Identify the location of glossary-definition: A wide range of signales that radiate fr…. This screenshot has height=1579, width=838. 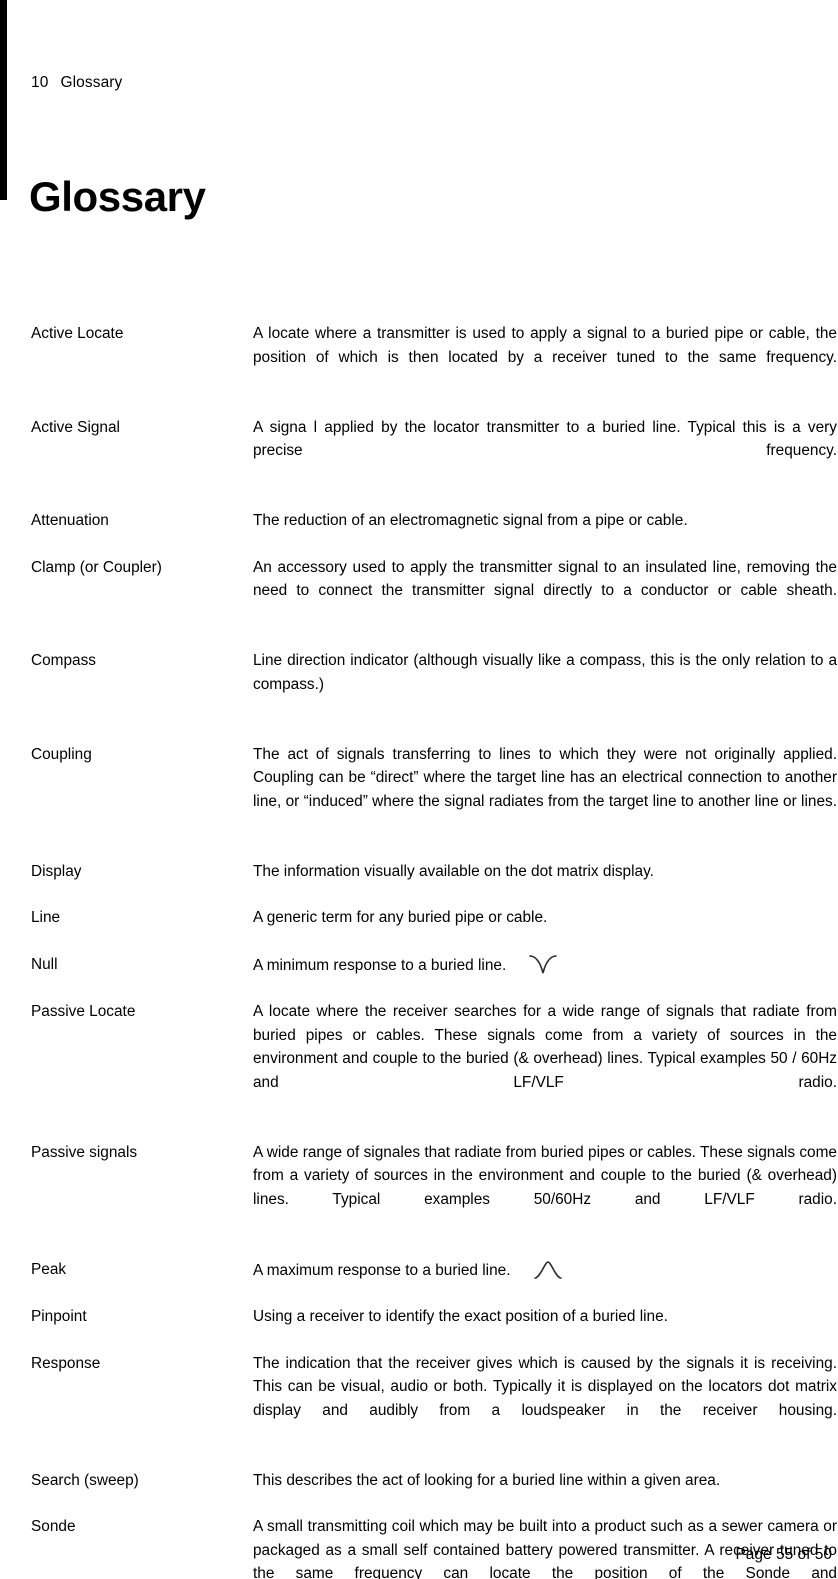
(545, 1188).